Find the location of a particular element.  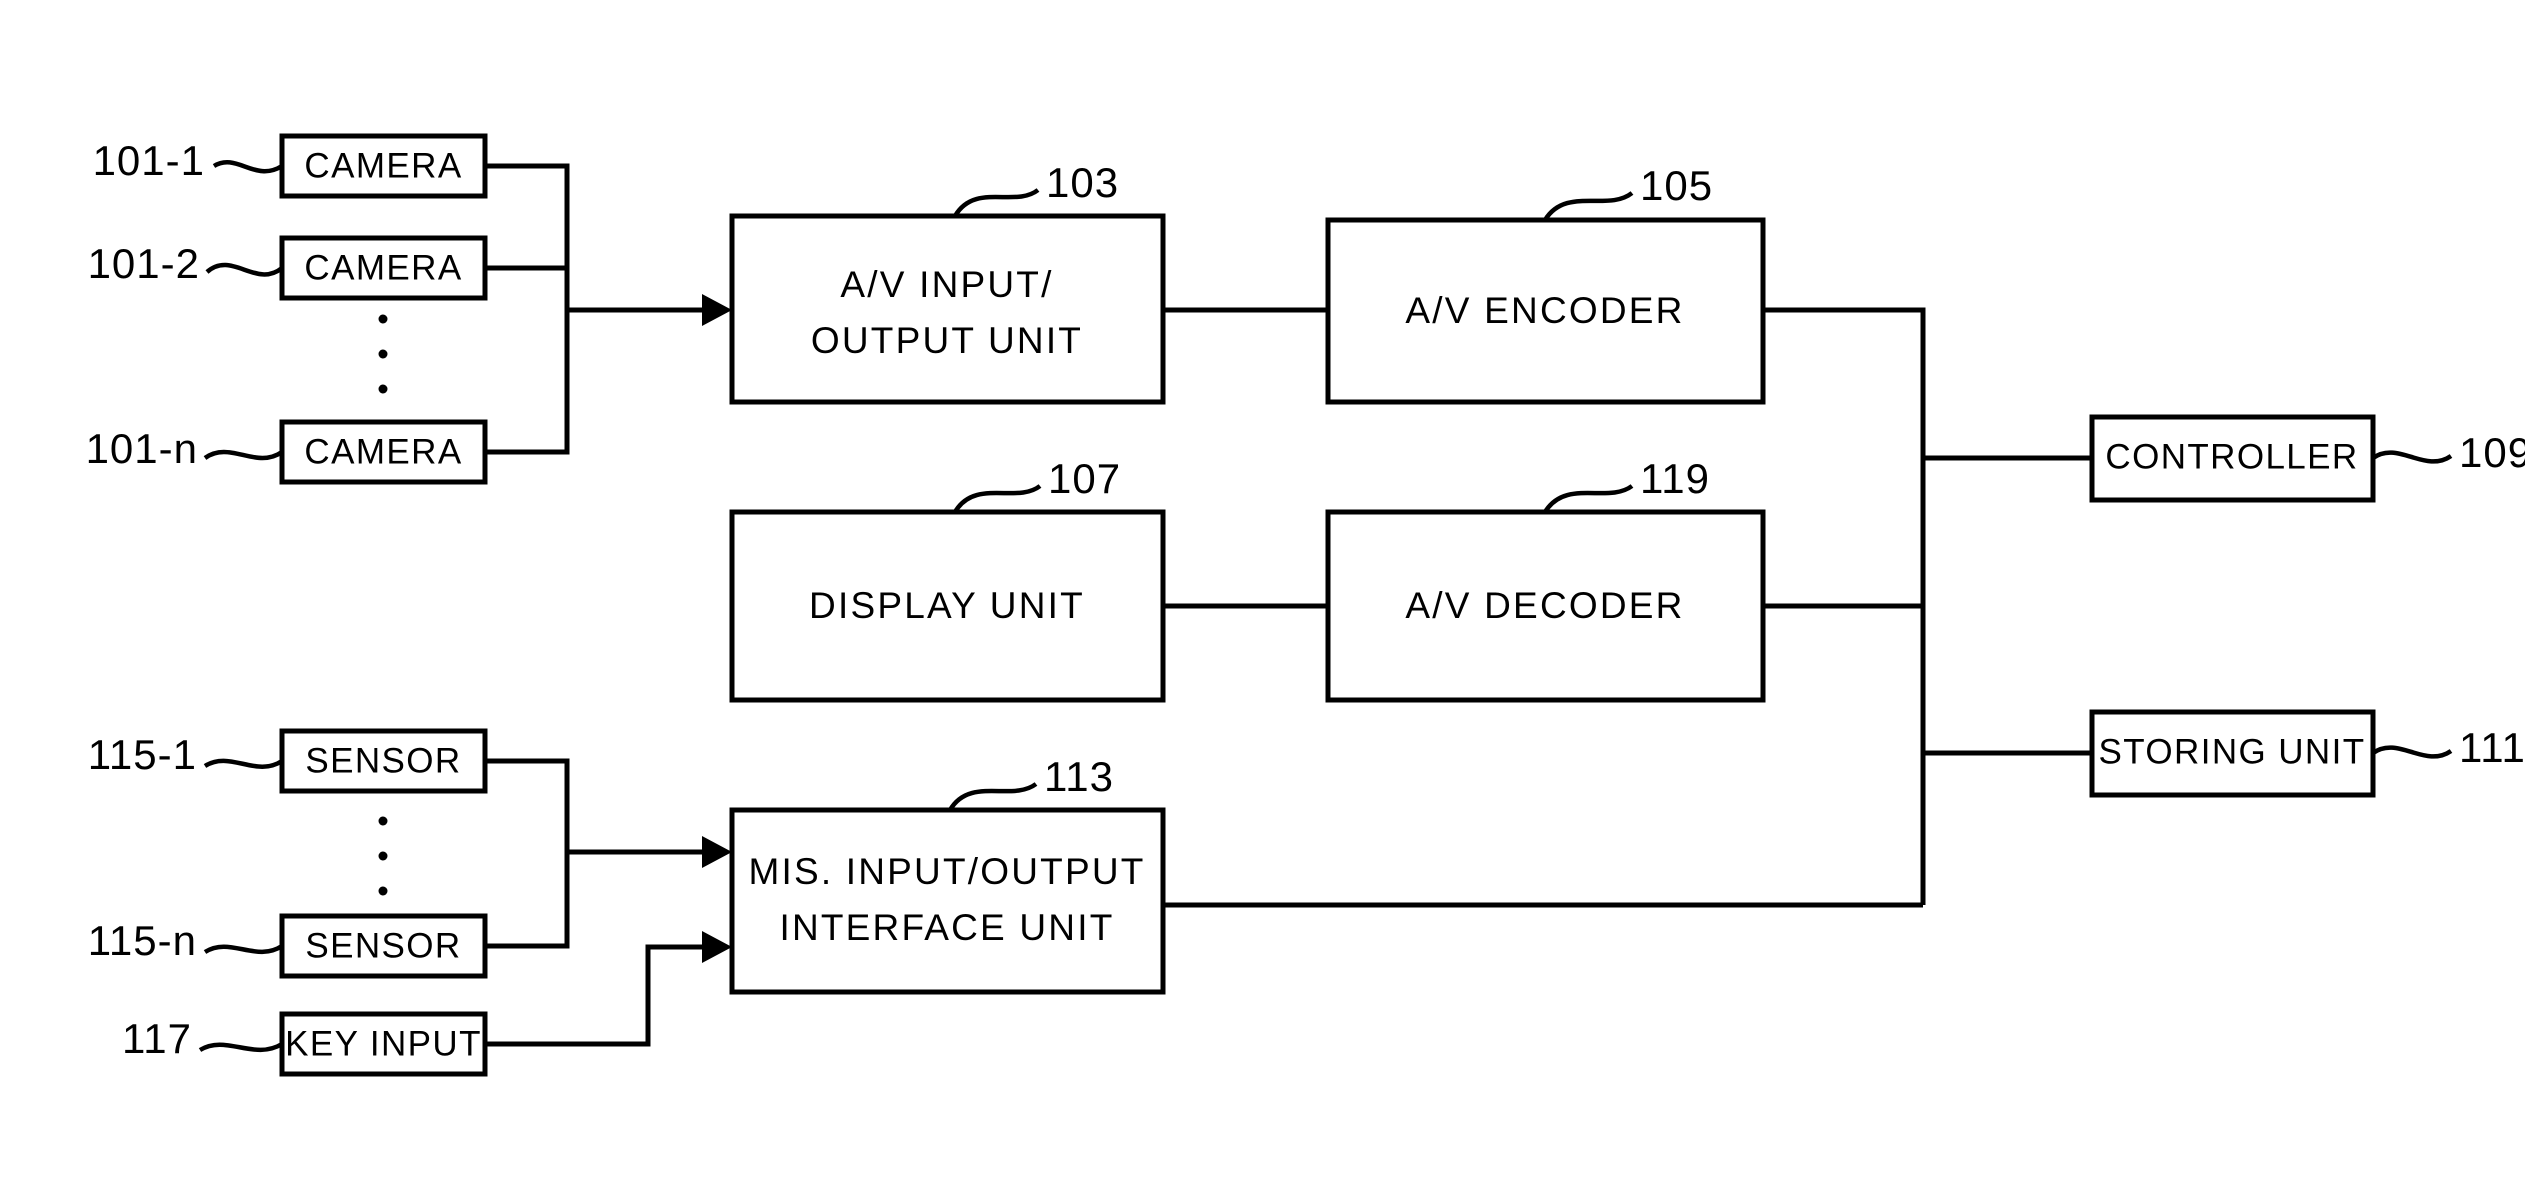

block-camera-1: CAMERA is located at coordinates (383, 166).